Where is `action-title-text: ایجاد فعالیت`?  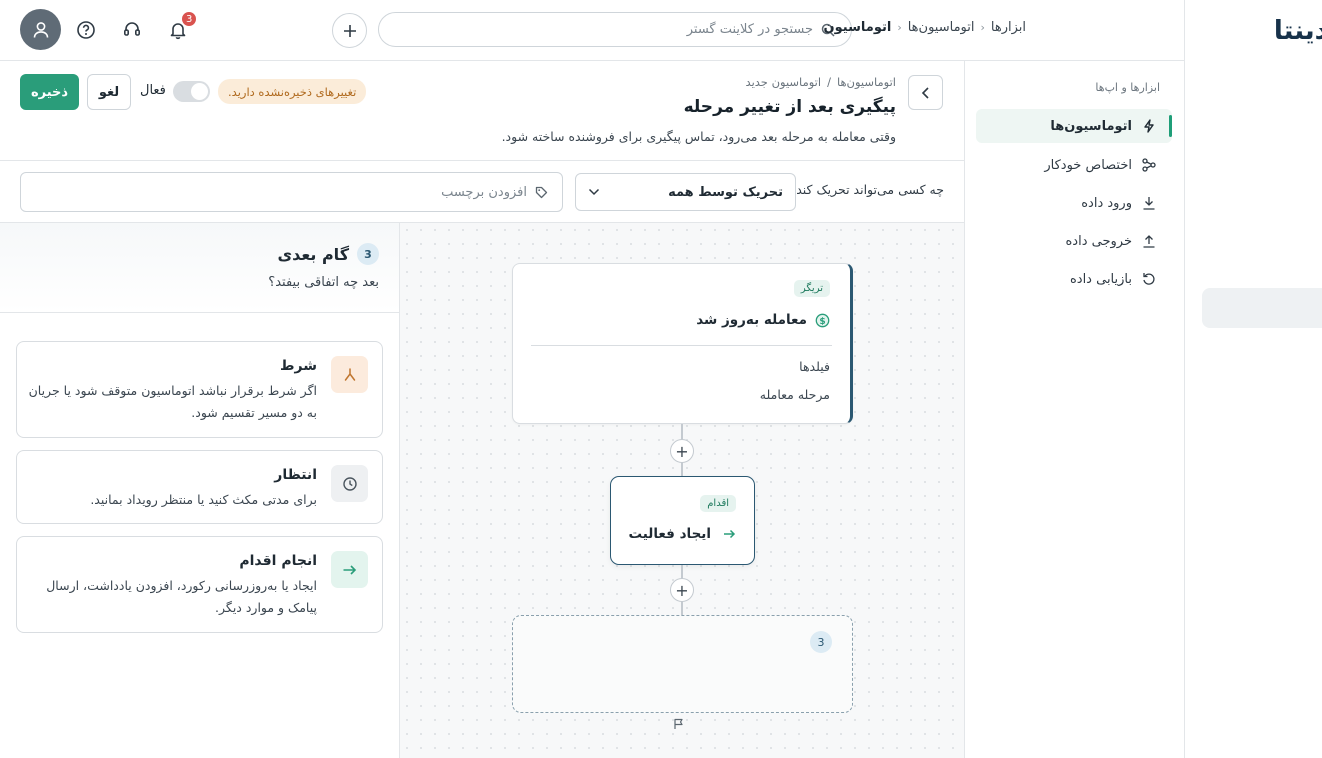
action-title-text: ایجاد فعالیت is located at coordinates (669, 534).